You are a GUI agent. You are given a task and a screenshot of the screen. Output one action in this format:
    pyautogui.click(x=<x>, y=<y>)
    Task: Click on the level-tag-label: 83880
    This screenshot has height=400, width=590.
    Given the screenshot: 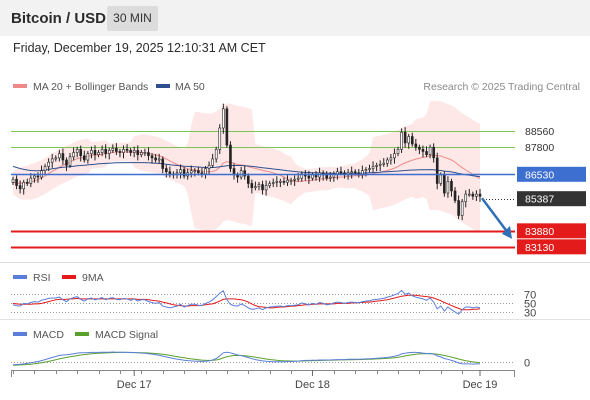 What is the action you would take?
    pyautogui.click(x=539, y=232)
    